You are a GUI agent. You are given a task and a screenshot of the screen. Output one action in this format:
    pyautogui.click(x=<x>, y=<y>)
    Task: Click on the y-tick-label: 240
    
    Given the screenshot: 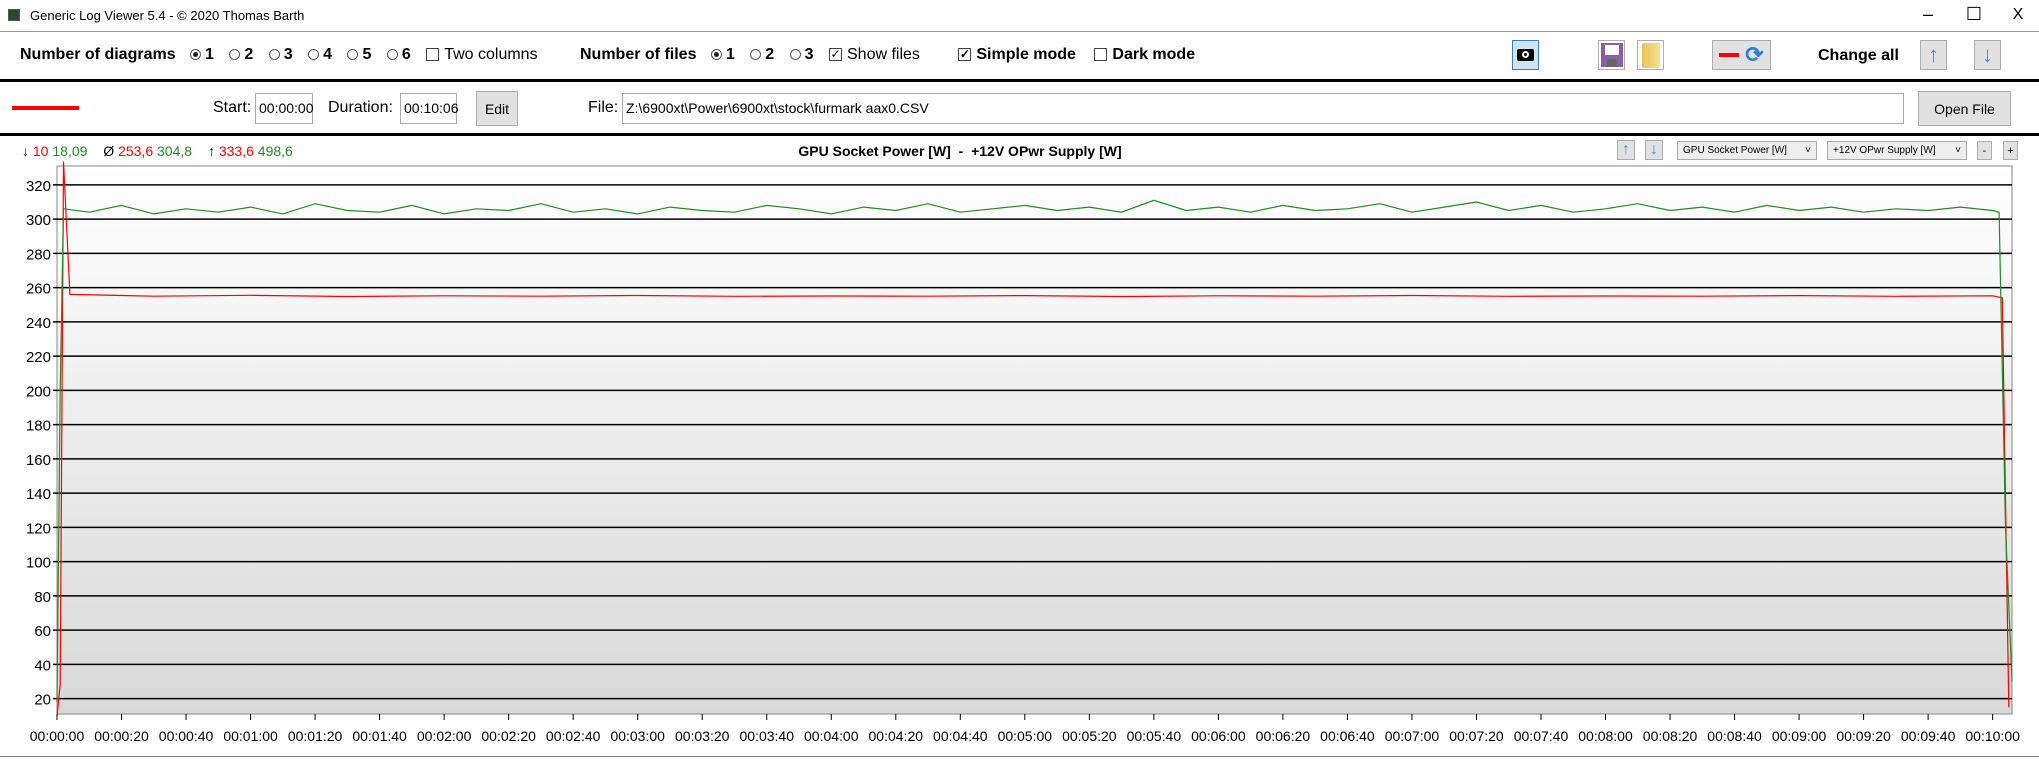 What is the action you would take?
    pyautogui.click(x=38, y=323)
    